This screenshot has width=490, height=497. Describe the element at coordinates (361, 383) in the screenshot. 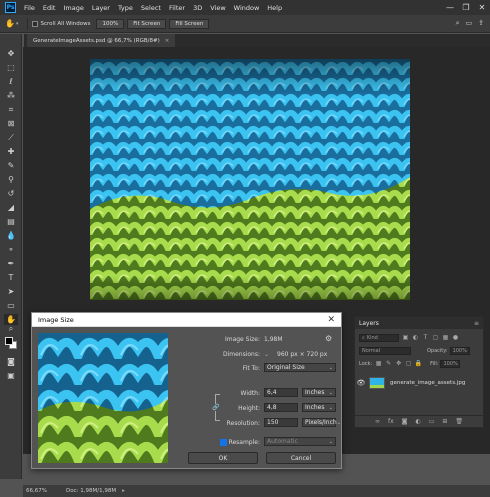

I see `visibility-eye-icon: 👁` at that location.